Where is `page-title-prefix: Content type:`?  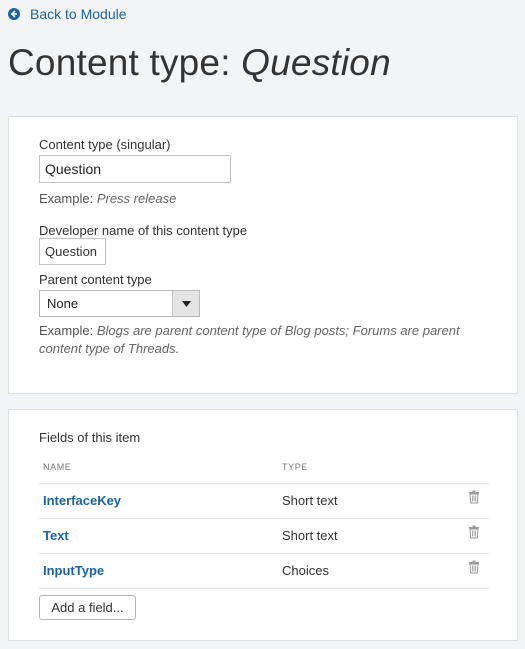
page-title-prefix: Content type: is located at coordinates (125, 62).